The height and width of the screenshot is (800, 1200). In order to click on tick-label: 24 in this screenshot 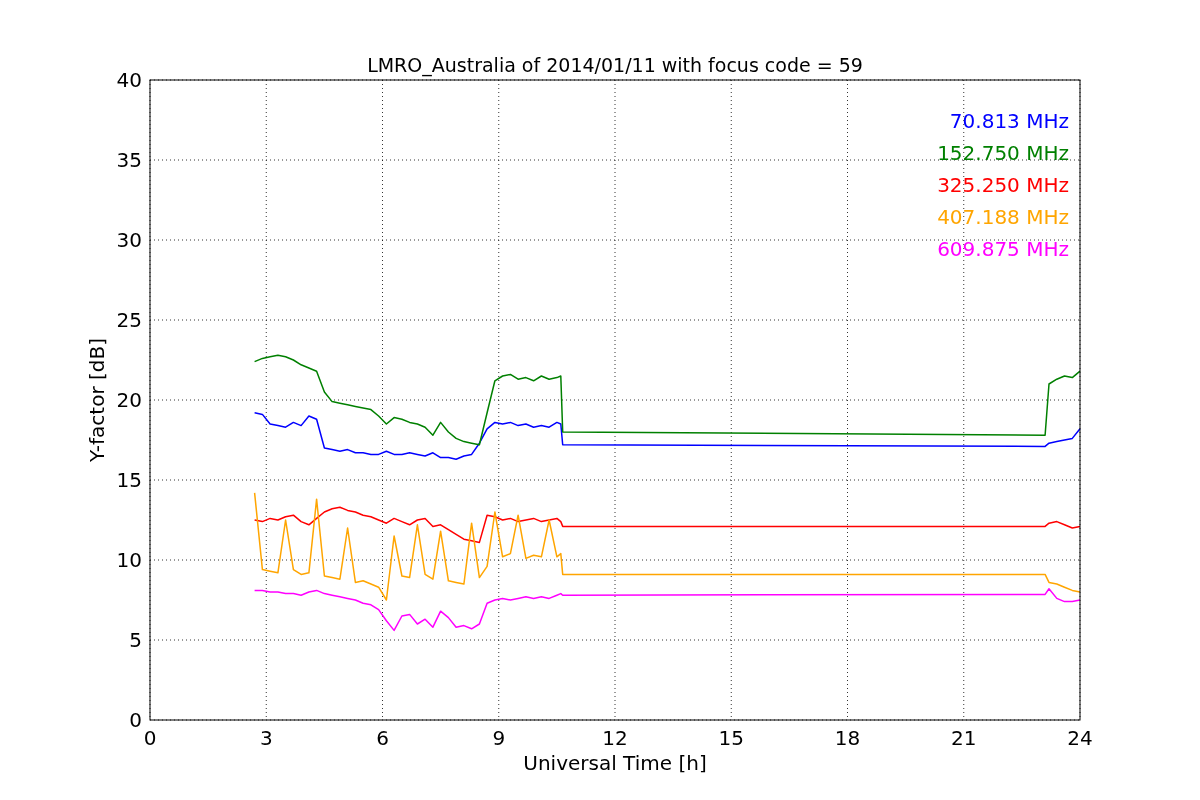, I will do `click(1080, 738)`.